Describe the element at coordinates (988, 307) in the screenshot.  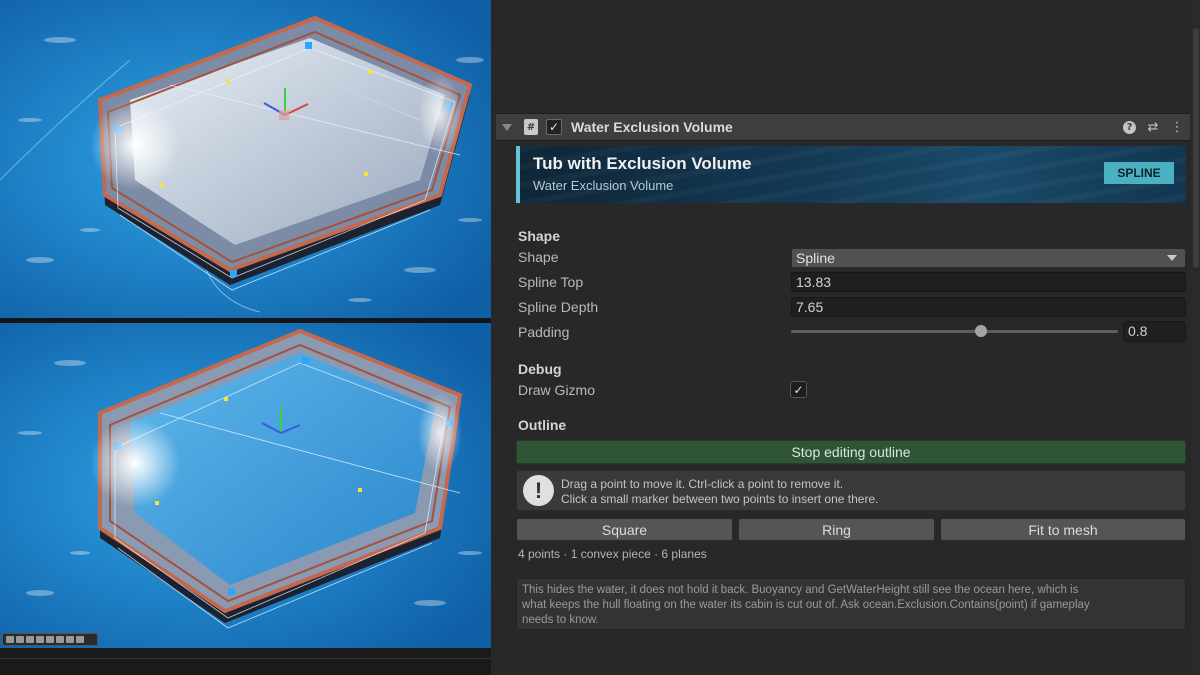
I see `spline-depth-field: 7.65` at that location.